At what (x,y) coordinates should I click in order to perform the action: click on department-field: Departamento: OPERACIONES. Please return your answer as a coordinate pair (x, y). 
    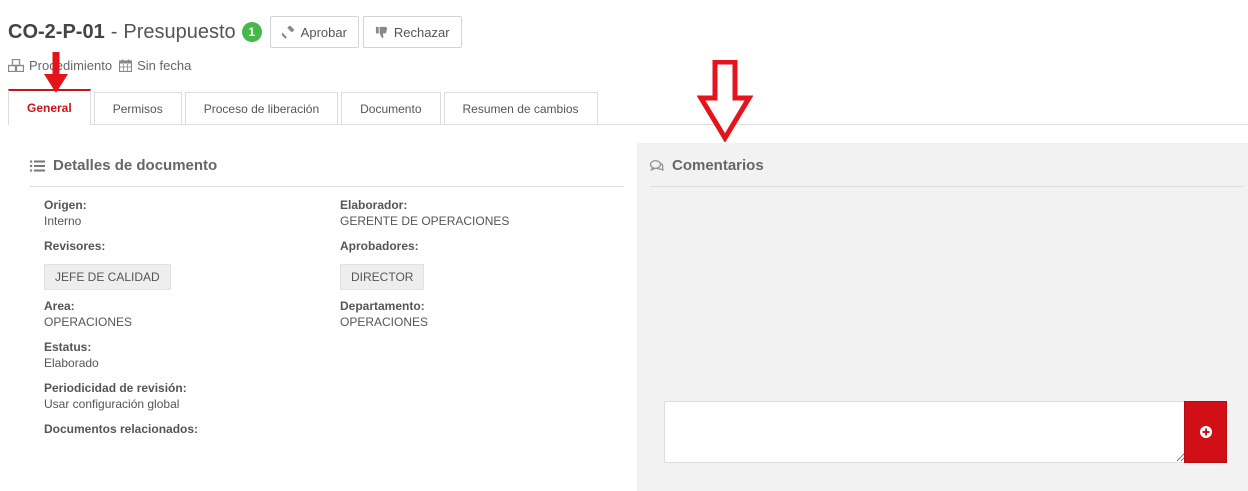
    Looking at the image, I should click on (384, 314).